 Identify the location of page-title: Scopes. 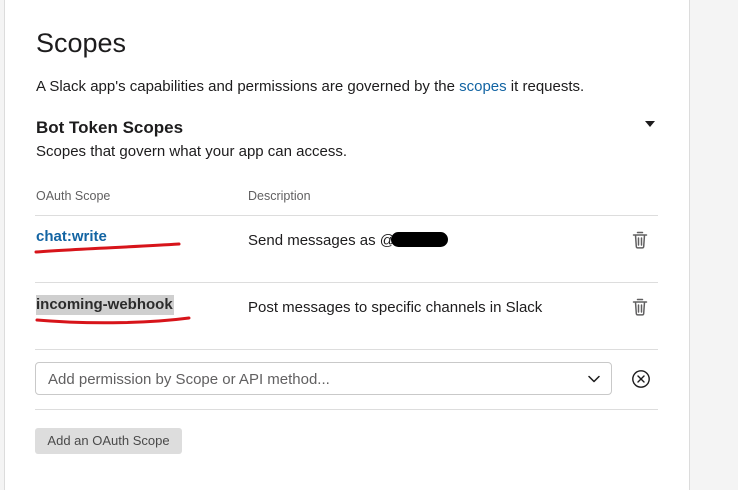
(81, 43).